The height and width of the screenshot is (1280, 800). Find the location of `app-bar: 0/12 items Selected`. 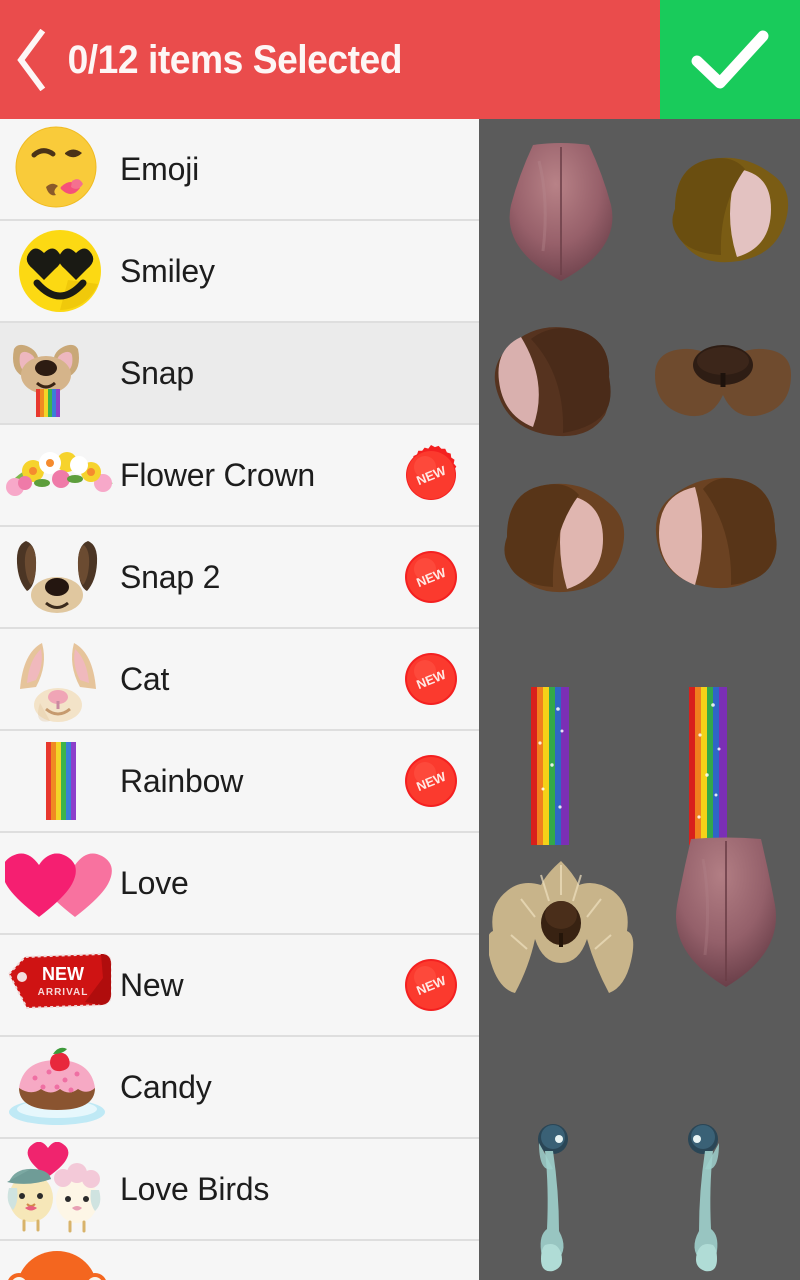

app-bar: 0/12 items Selected is located at coordinates (400, 59).